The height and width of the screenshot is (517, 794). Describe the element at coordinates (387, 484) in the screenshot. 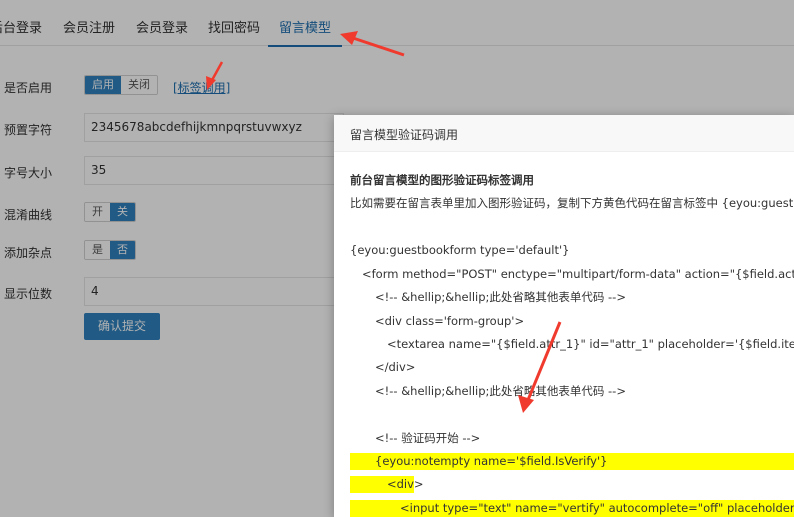

I see `code-line-highlighted: <div>` at that location.